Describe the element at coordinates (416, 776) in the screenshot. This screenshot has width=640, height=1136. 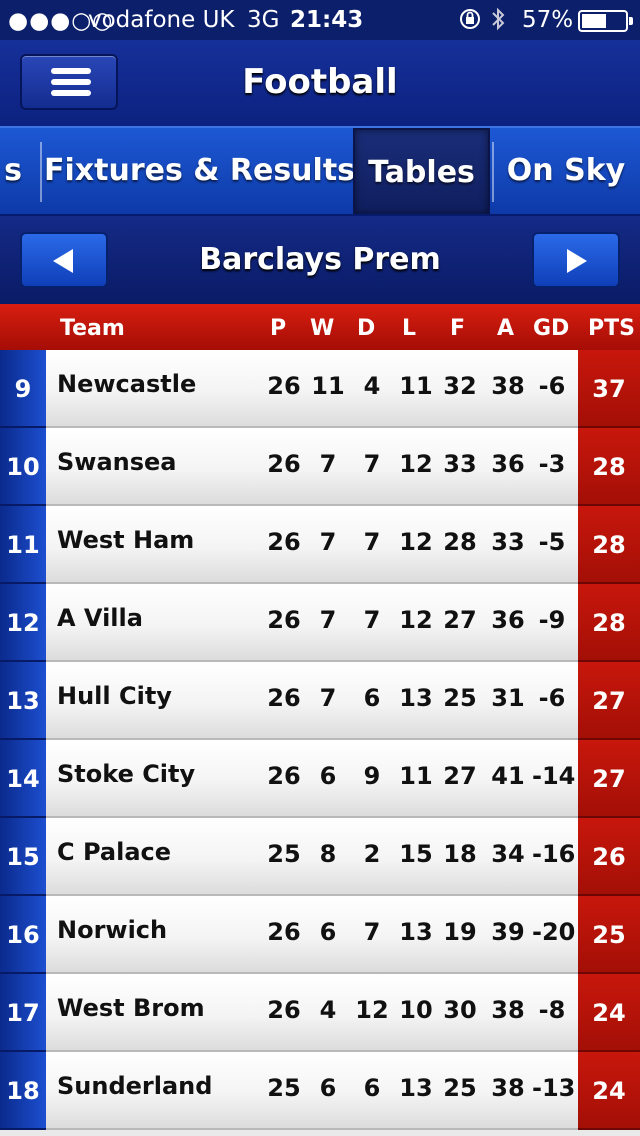
I see `row-lost: 11` at that location.